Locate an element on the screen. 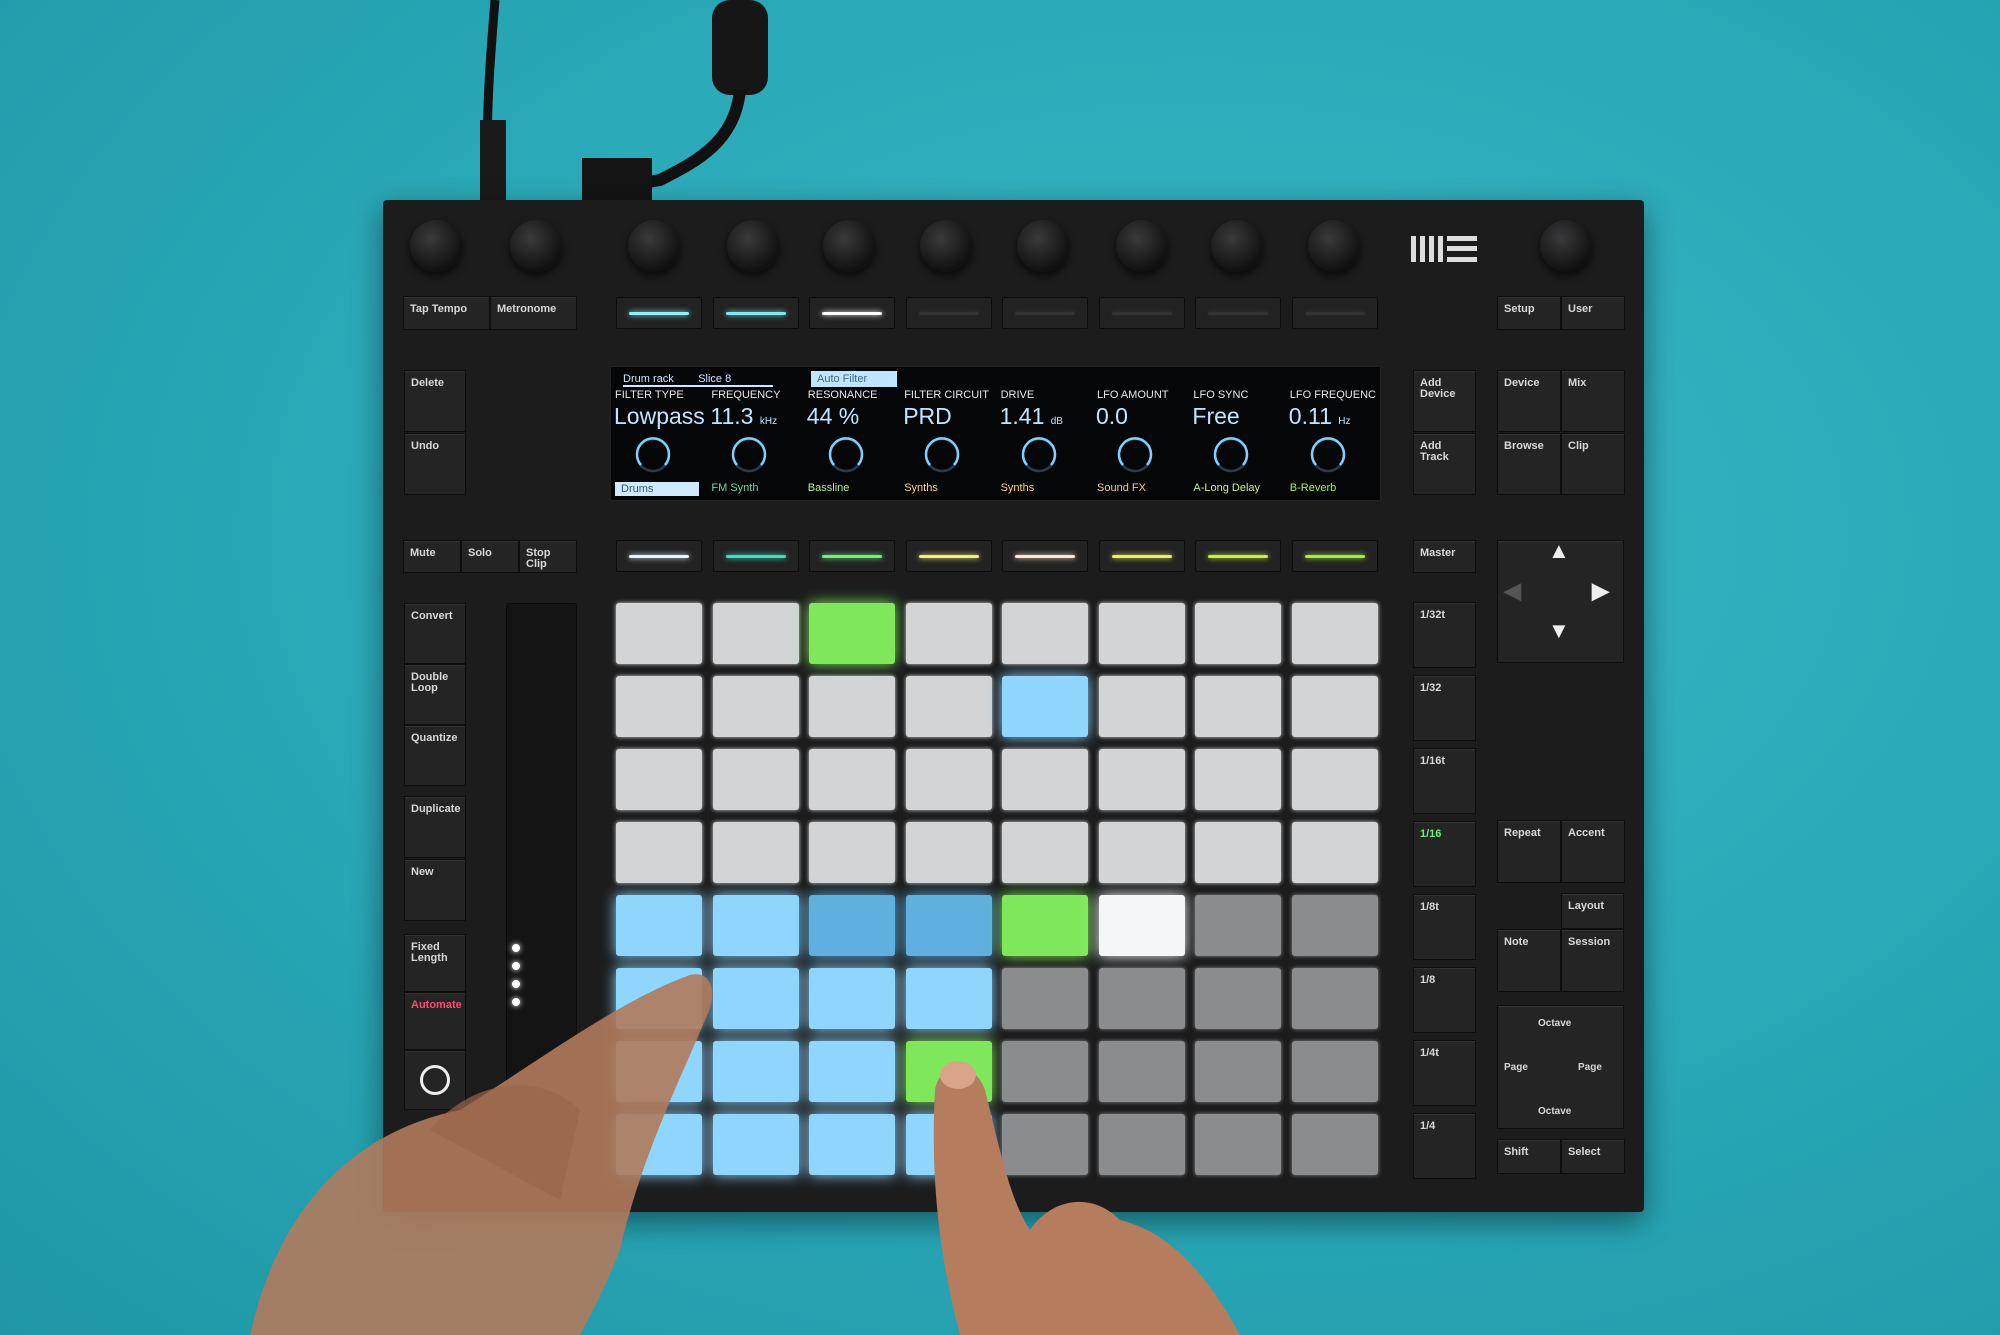 This screenshot has height=1335, width=2000. shift-button: Shift is located at coordinates (1529, 1156).